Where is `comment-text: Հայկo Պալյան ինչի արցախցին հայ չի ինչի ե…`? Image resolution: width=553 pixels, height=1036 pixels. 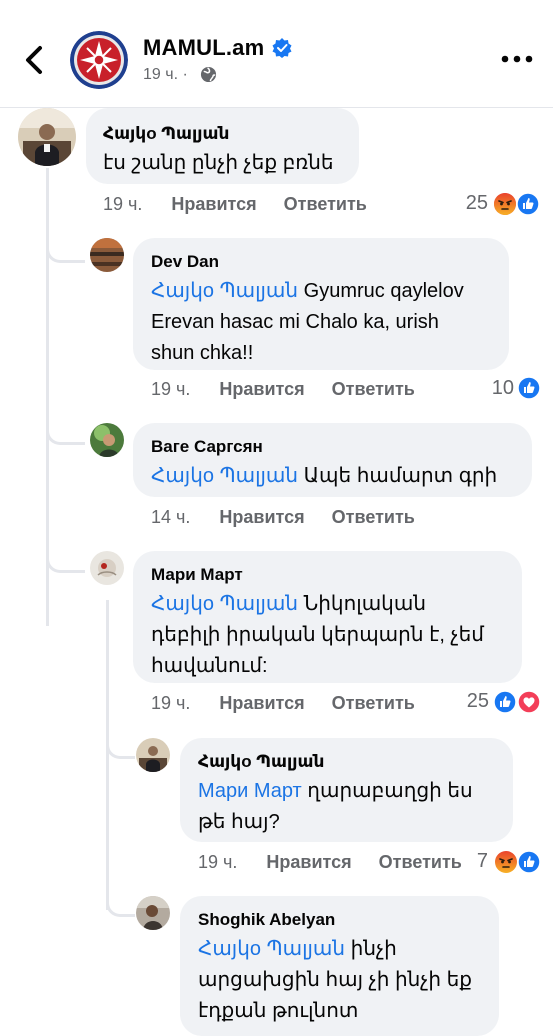
comment-text: Հայկo Պալյան ինչի արցախցին հայ չի ինչի ե… is located at coordinates (335, 980).